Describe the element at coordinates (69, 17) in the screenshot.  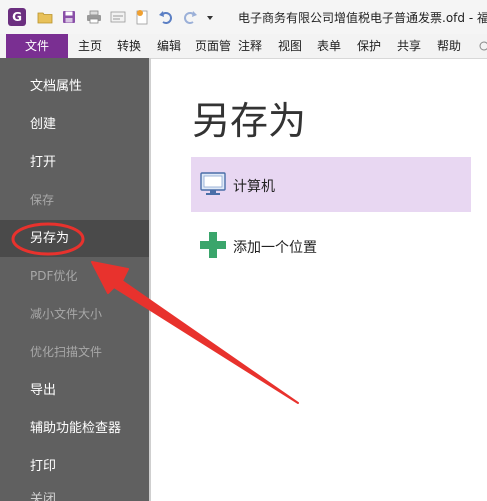
I see `save-icon` at that location.